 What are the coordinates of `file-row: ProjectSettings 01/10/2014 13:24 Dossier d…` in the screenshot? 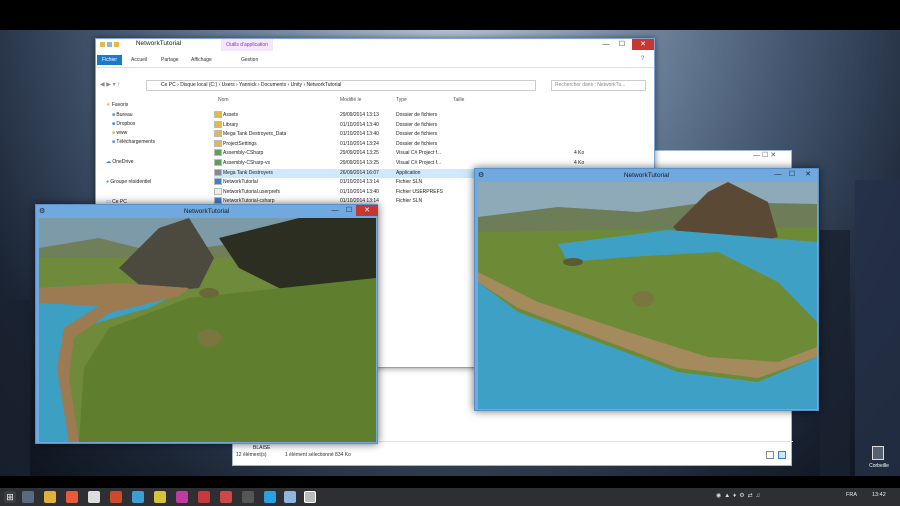 It's located at (434, 144).